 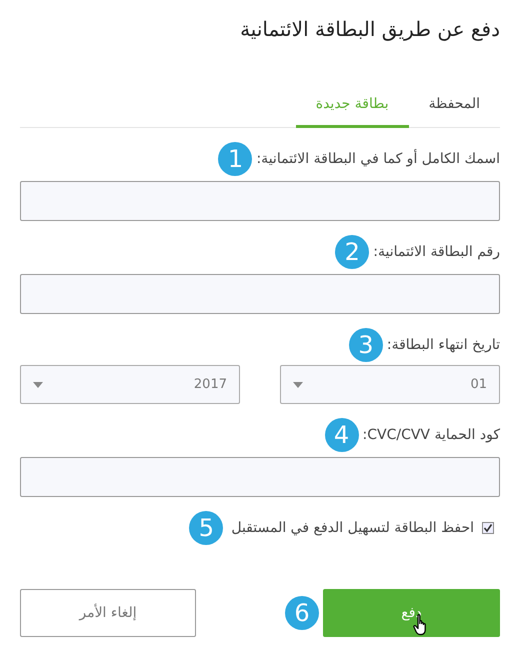 I want to click on dialog-title: دفع عن طريق البطاقة الائتمانية, so click(x=369, y=29).